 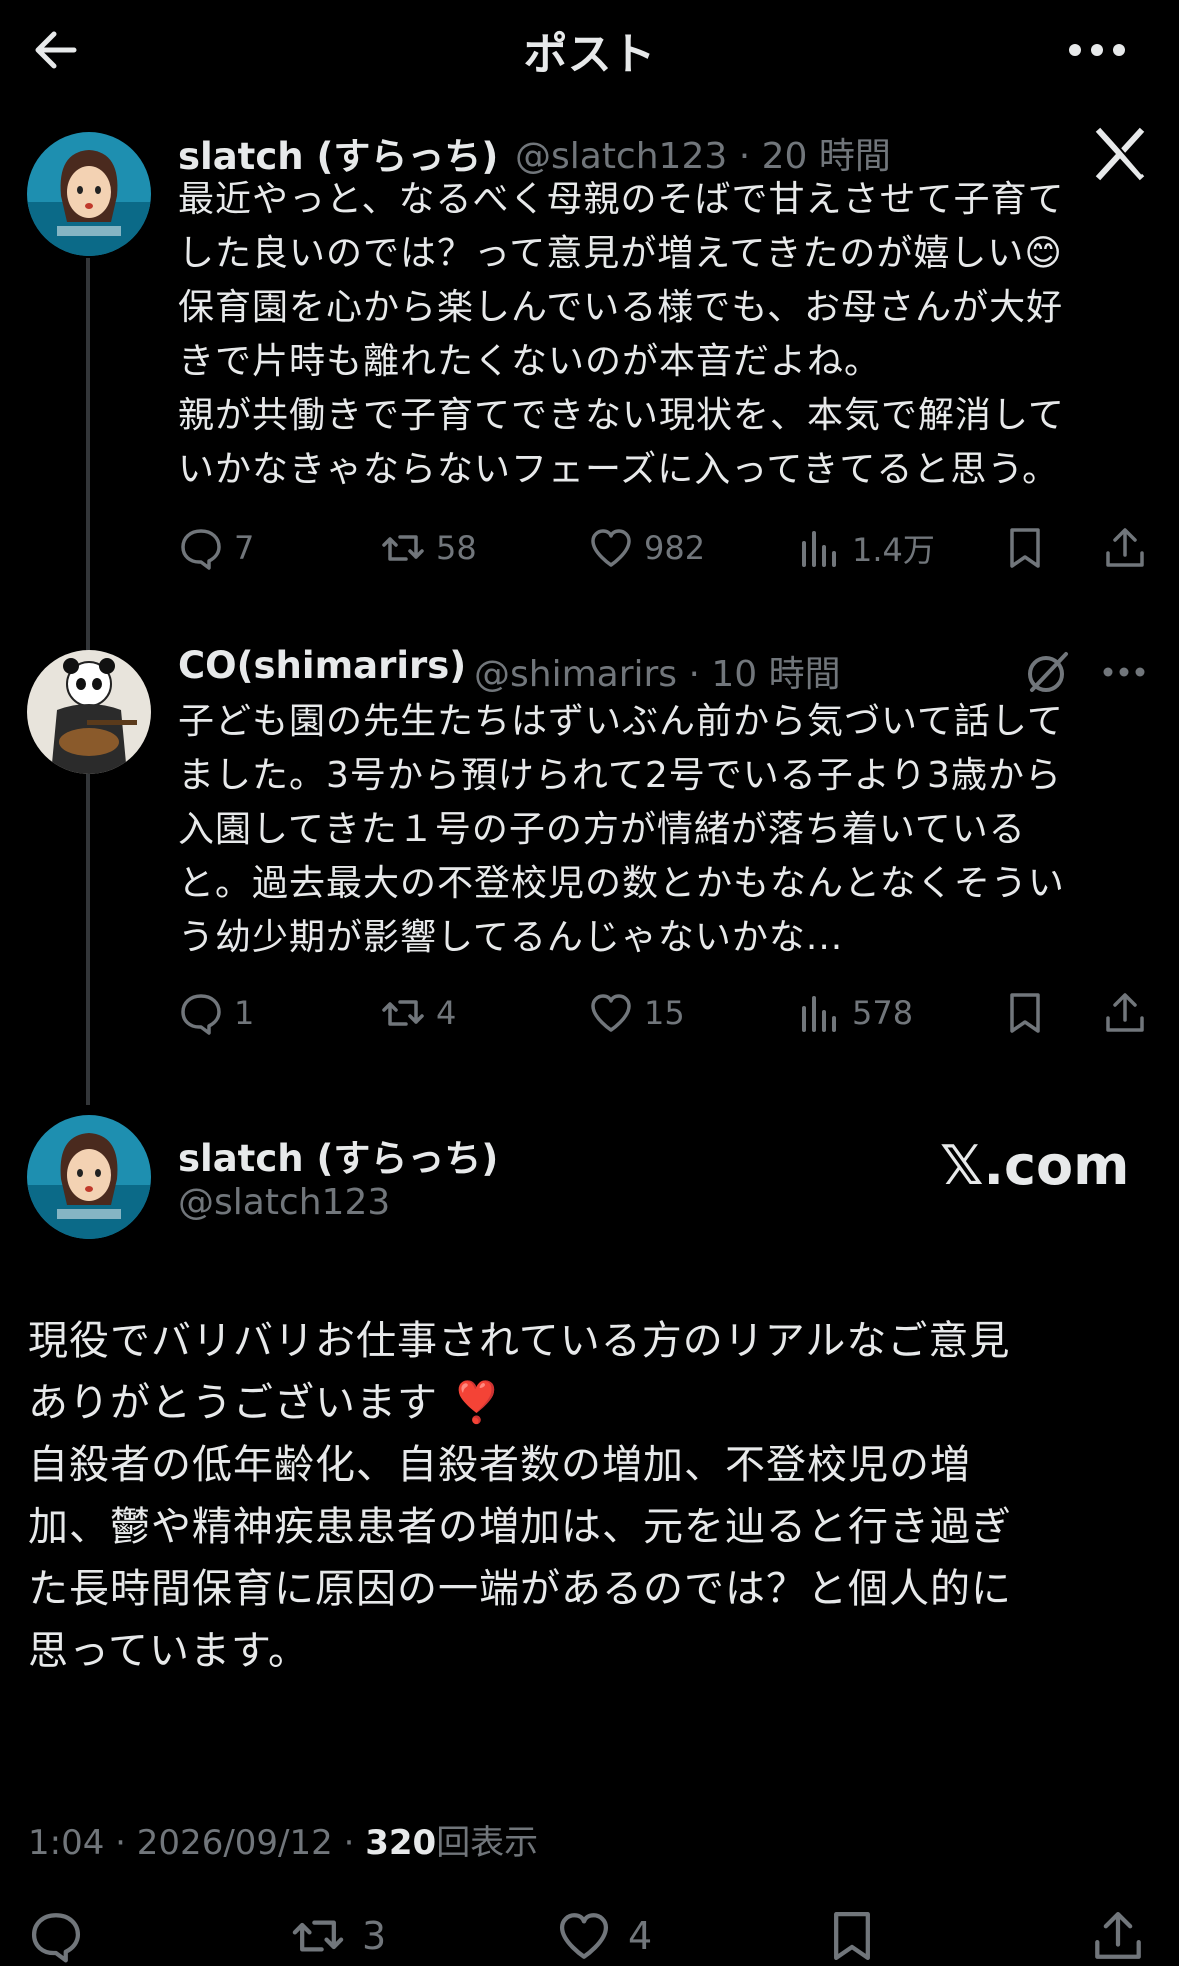 I want to click on top-bar: ポスト, so click(x=589, y=50).